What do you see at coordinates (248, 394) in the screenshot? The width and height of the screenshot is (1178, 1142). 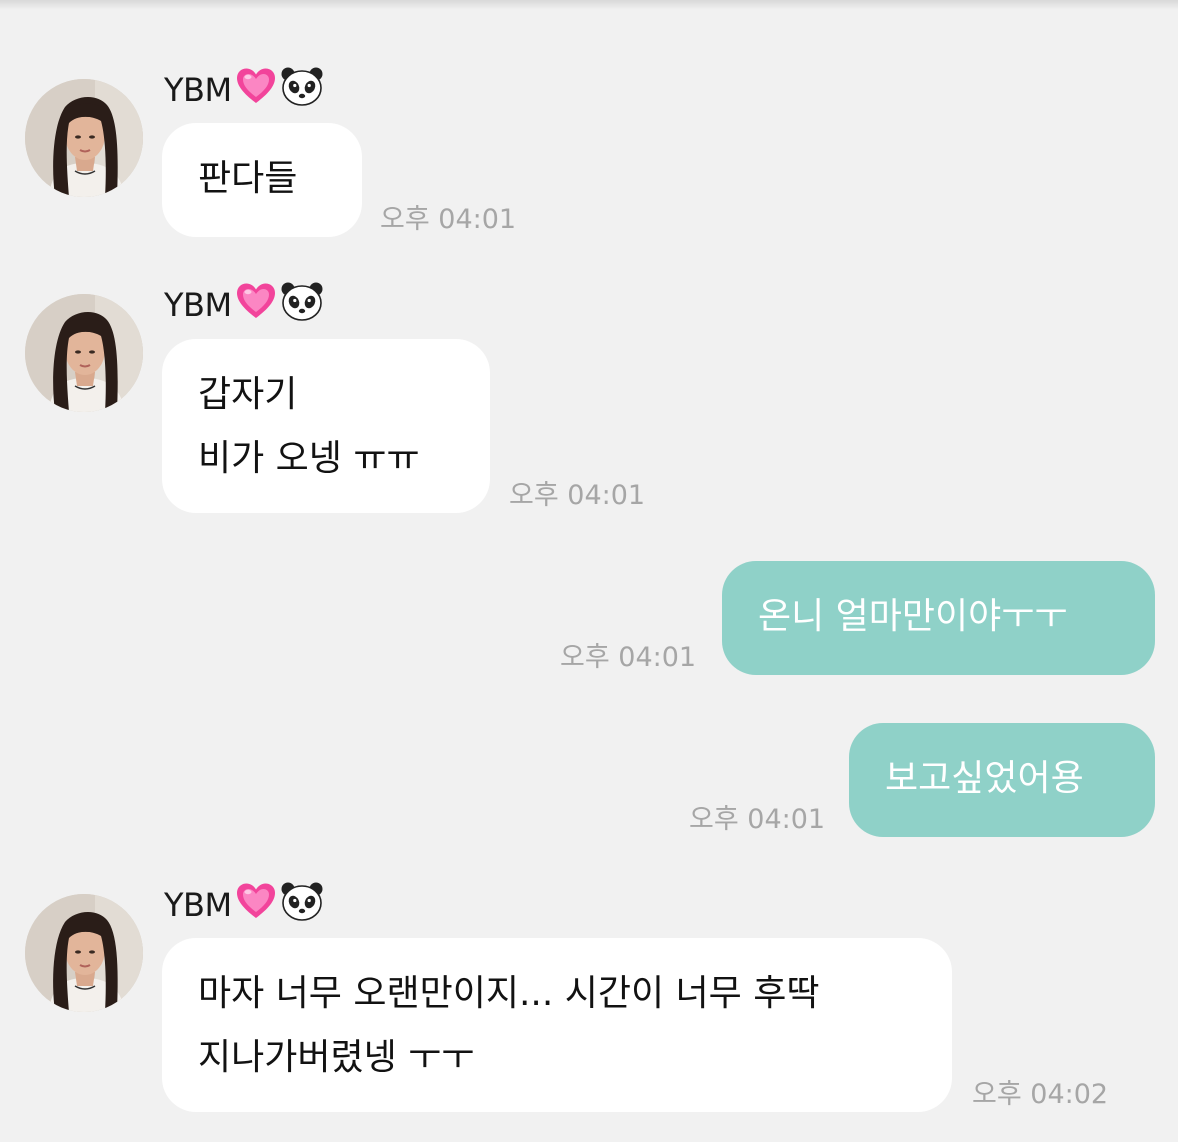 I see `message-text: 갑자기` at bounding box center [248, 394].